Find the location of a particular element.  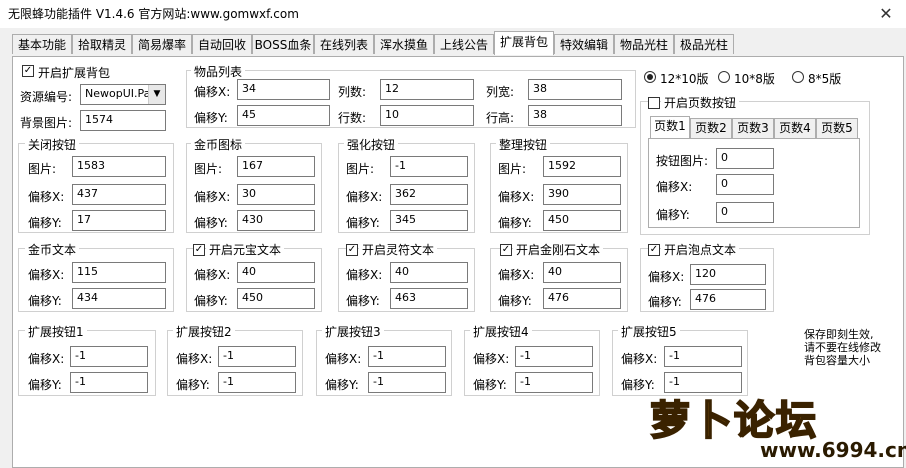

diamond-text-checkbox: ✓ is located at coordinates (506, 250).